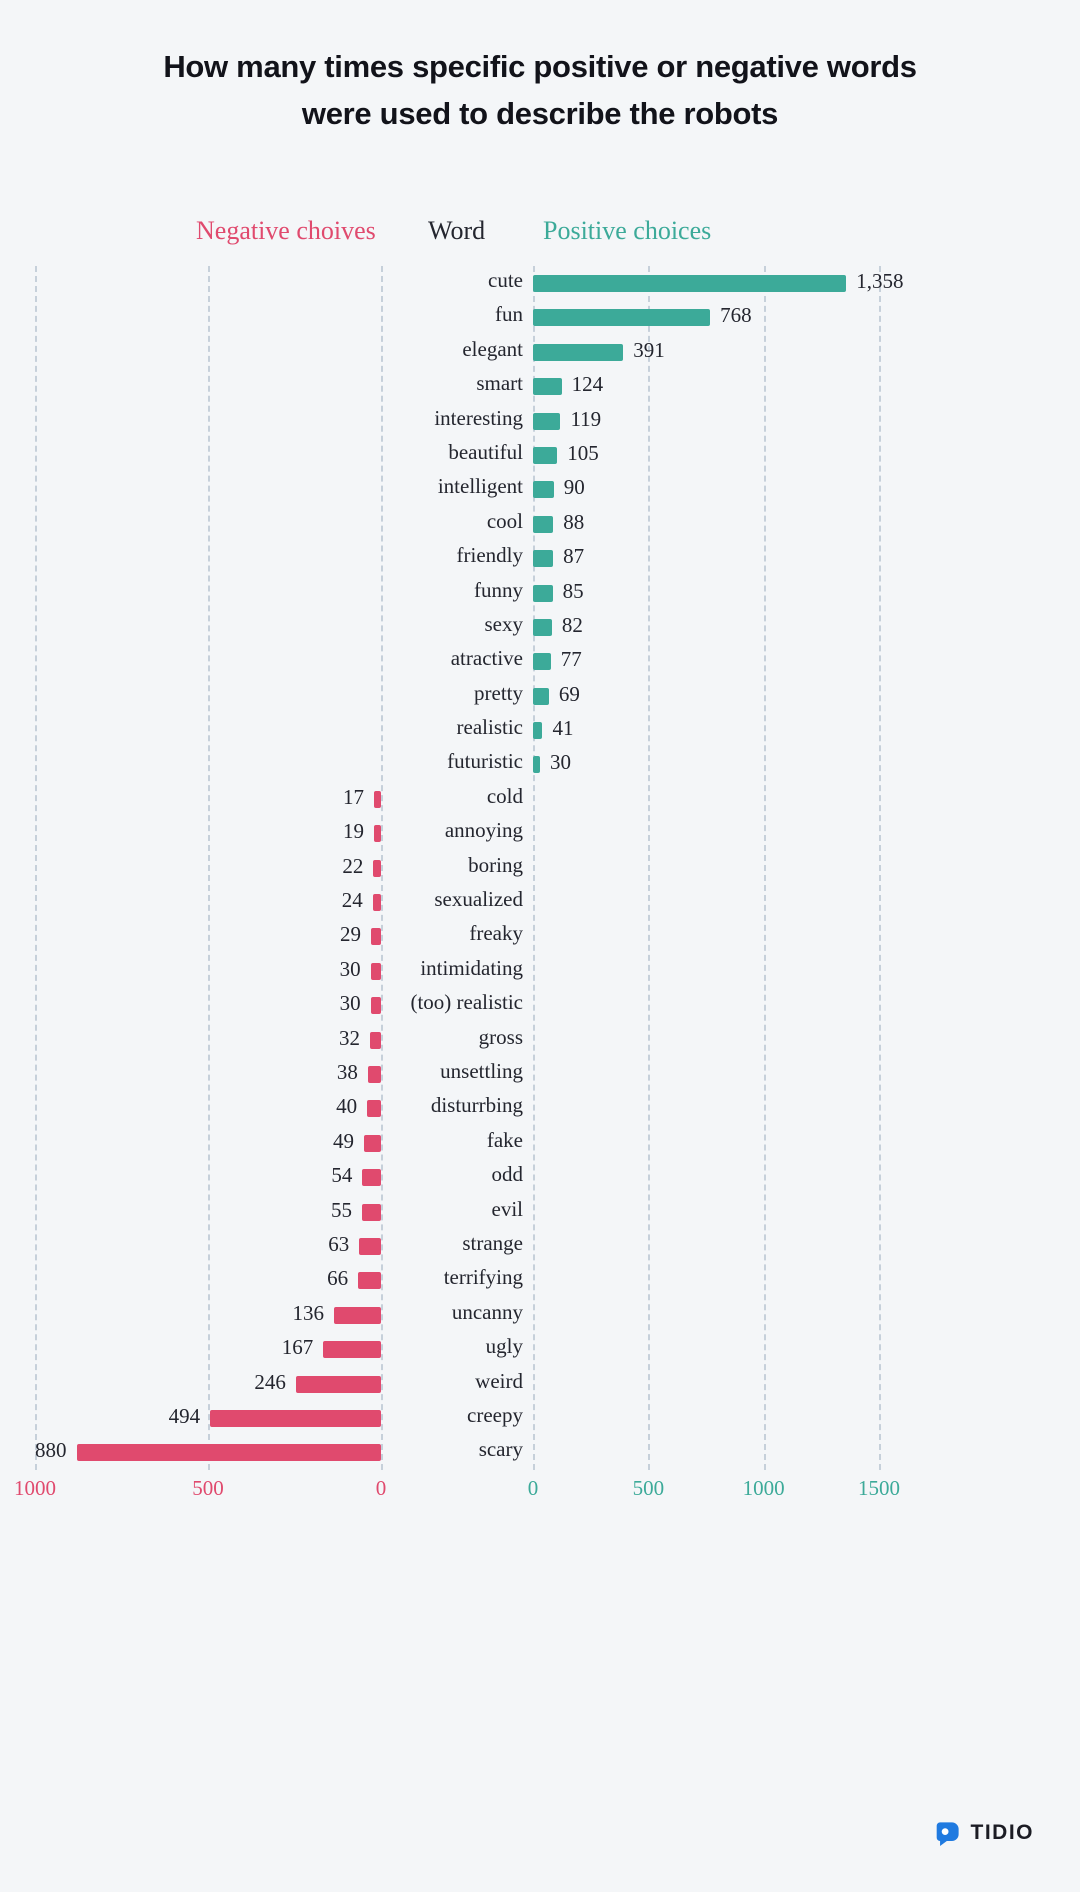  Describe the element at coordinates (486, 658) in the screenshot. I see `word-label: atractive` at that location.